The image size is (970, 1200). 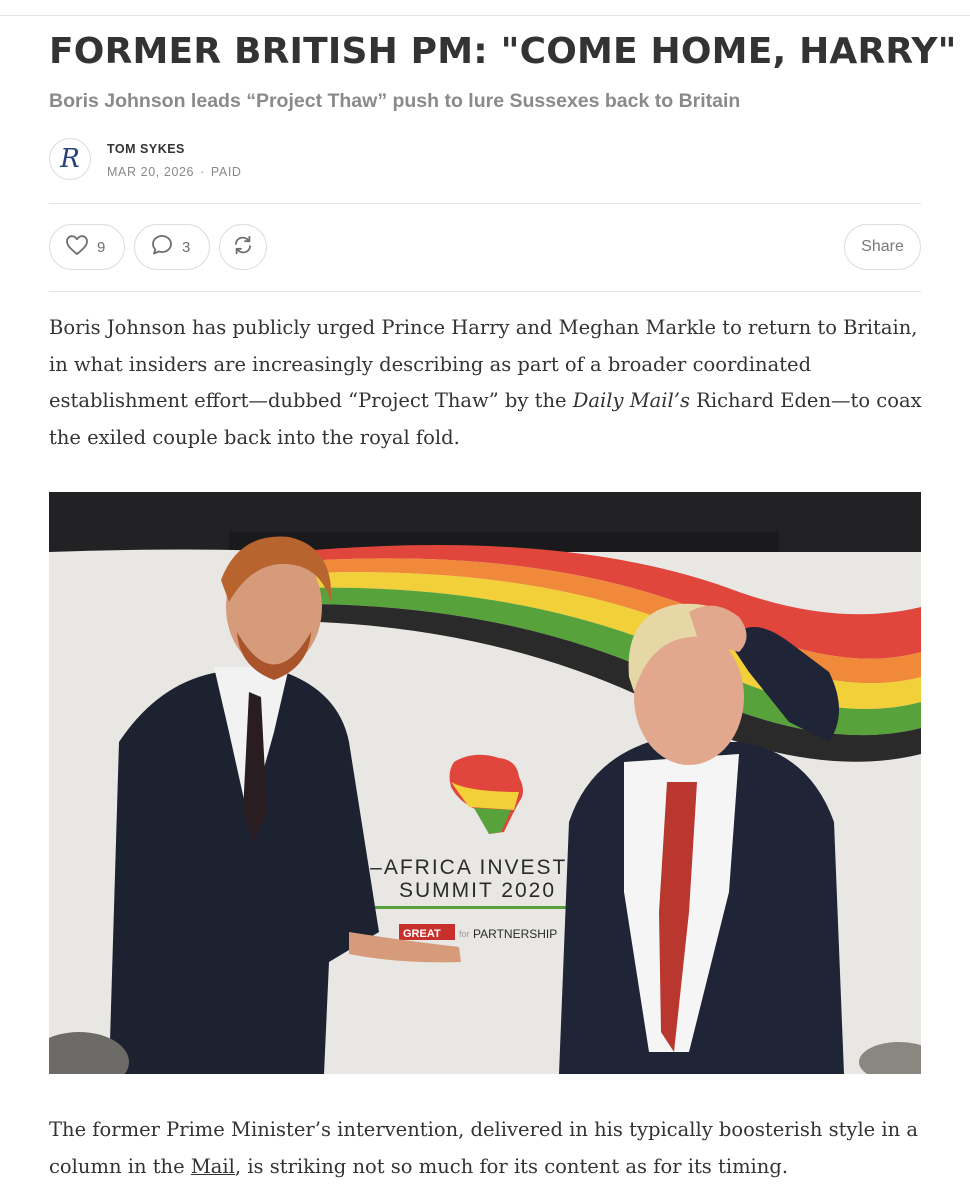 I want to click on banner-for: for, so click(x=464, y=934).